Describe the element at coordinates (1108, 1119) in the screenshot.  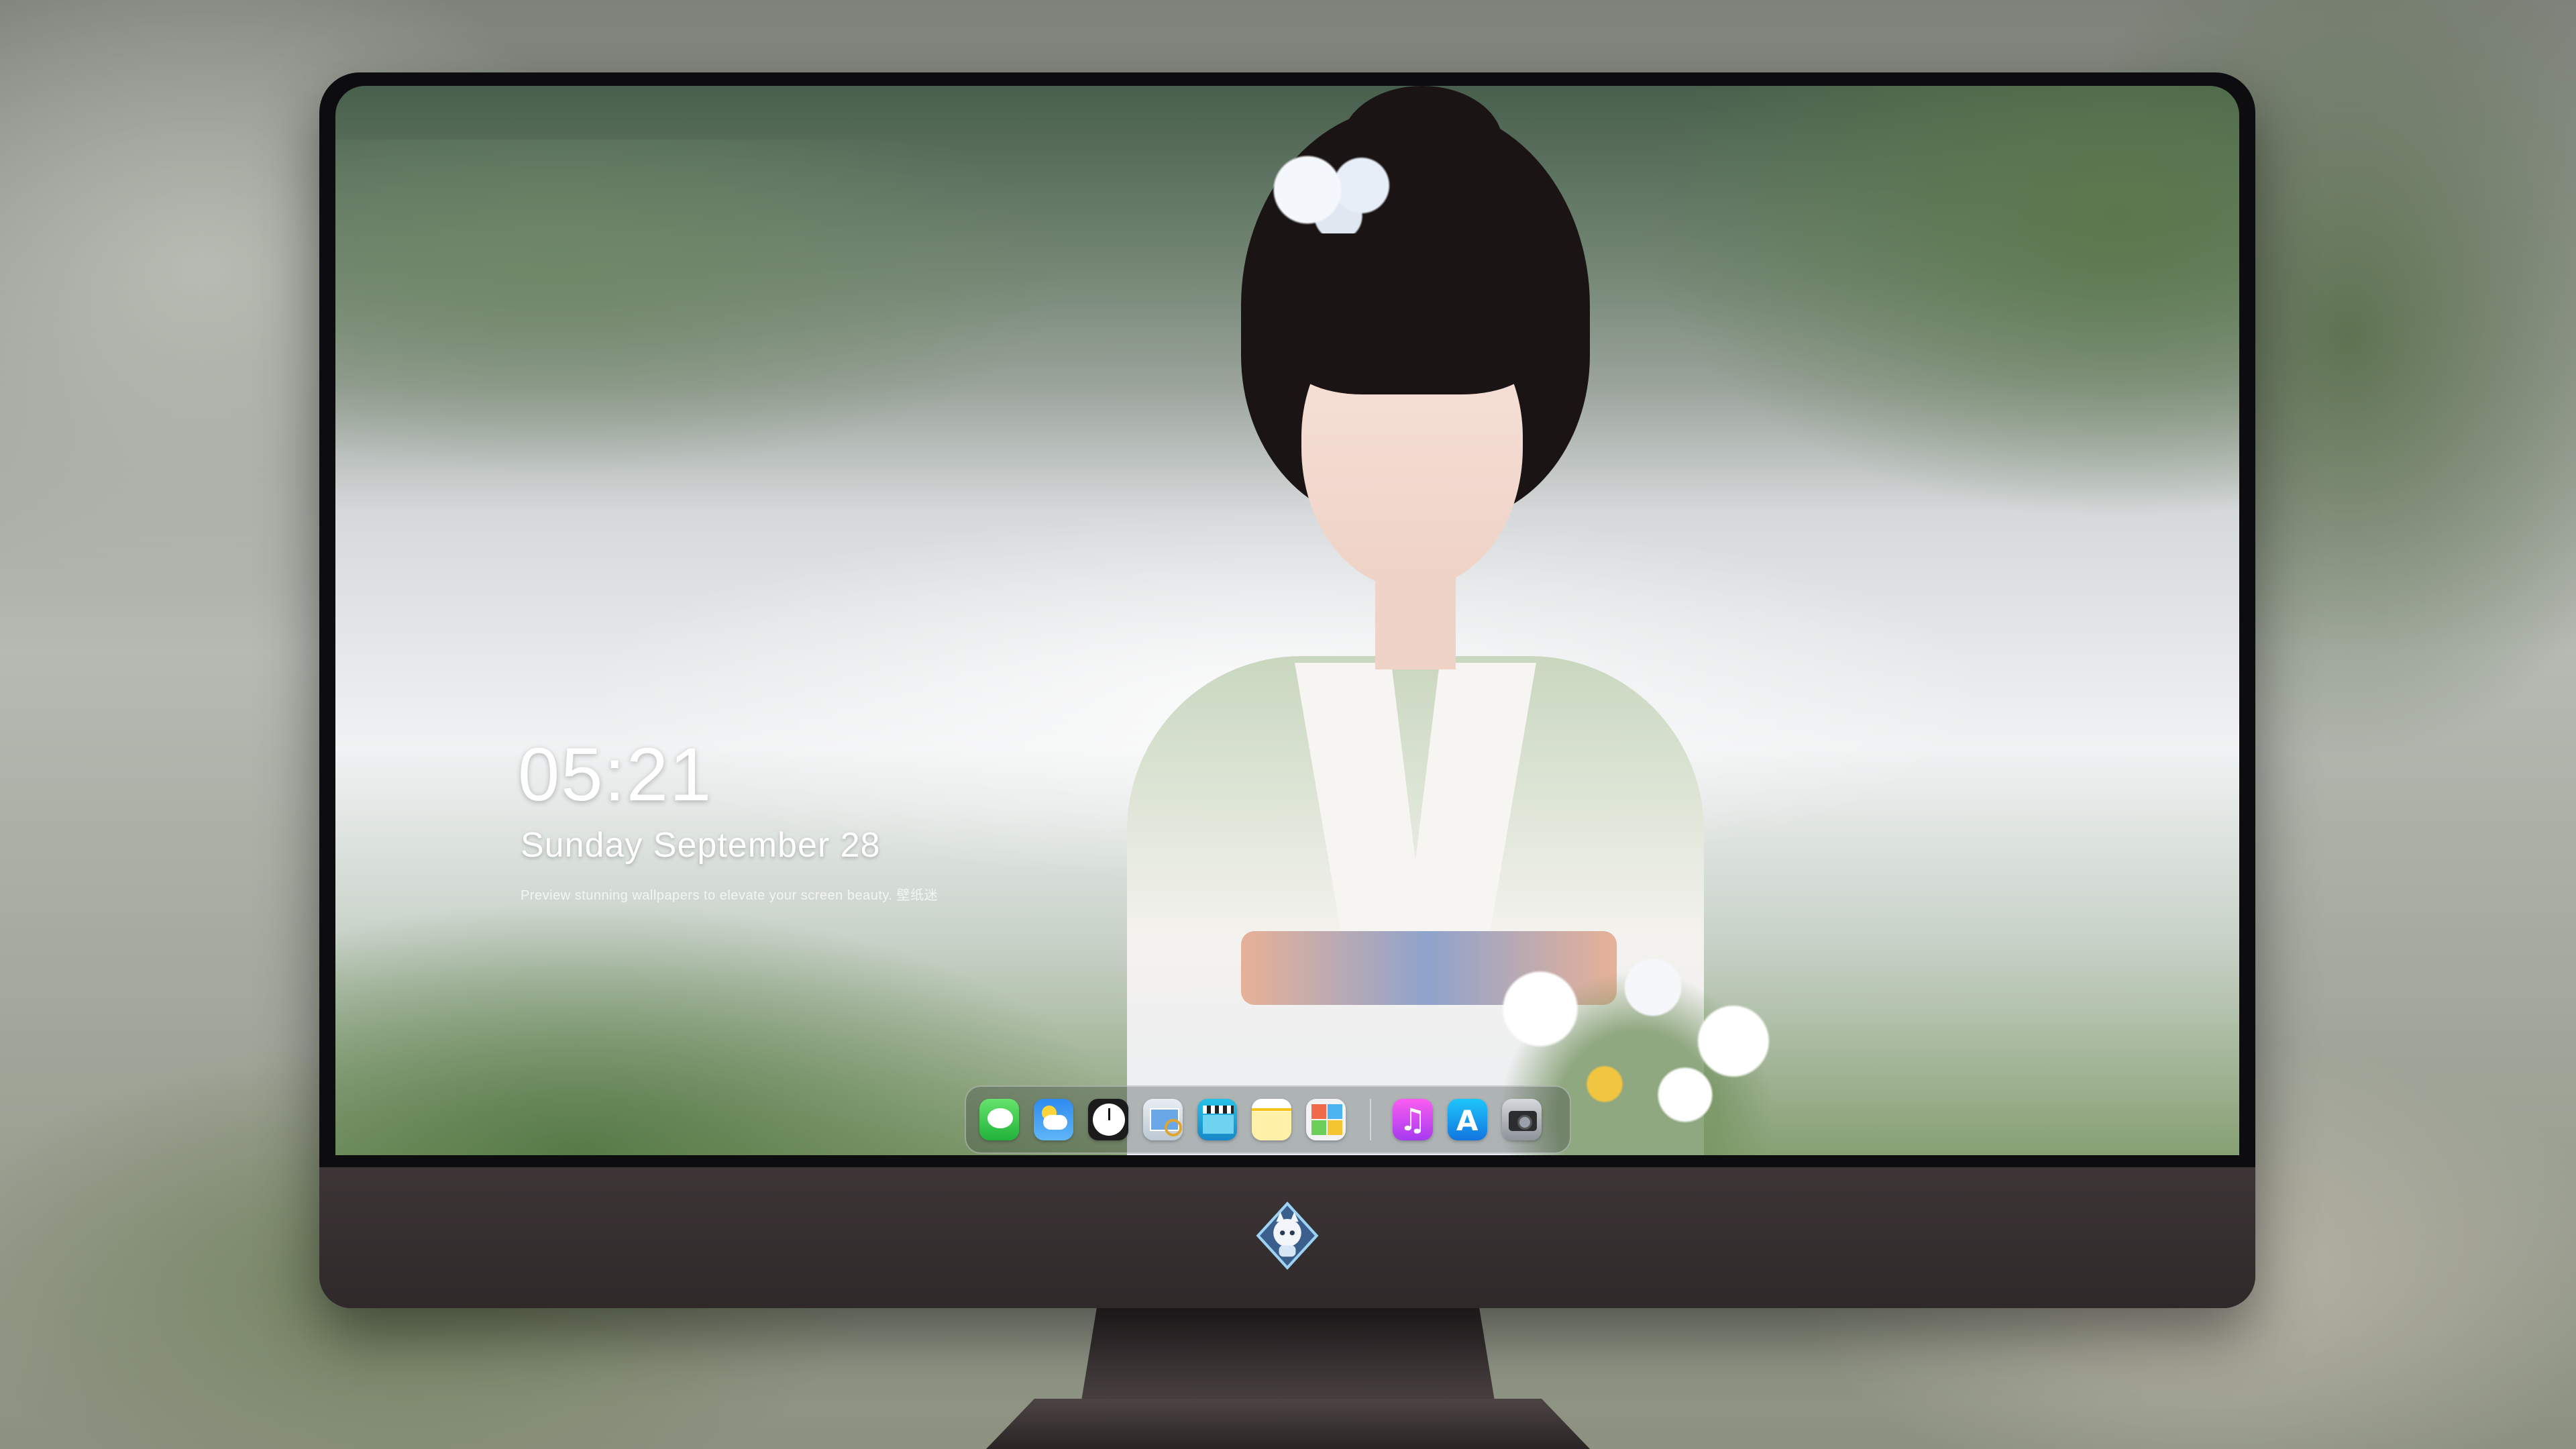
I see `clock-icon` at that location.